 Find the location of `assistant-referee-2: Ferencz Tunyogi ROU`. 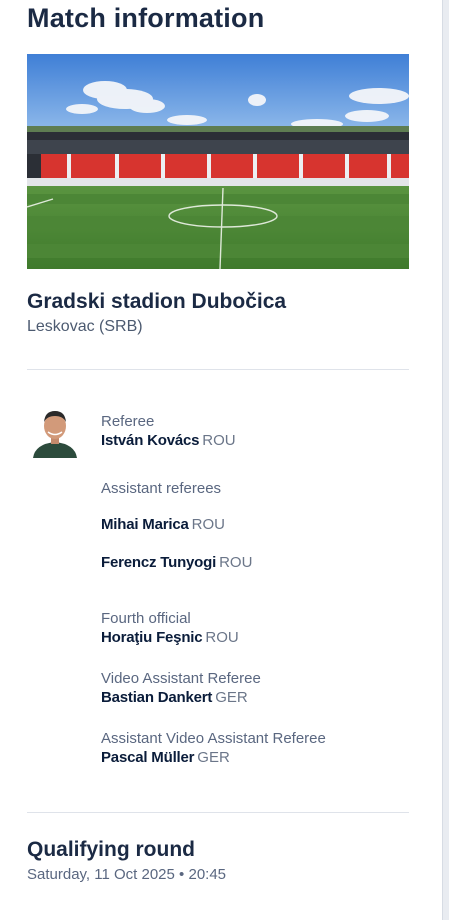

assistant-referee-2: Ferencz Tunyogi ROU is located at coordinates (176, 562).